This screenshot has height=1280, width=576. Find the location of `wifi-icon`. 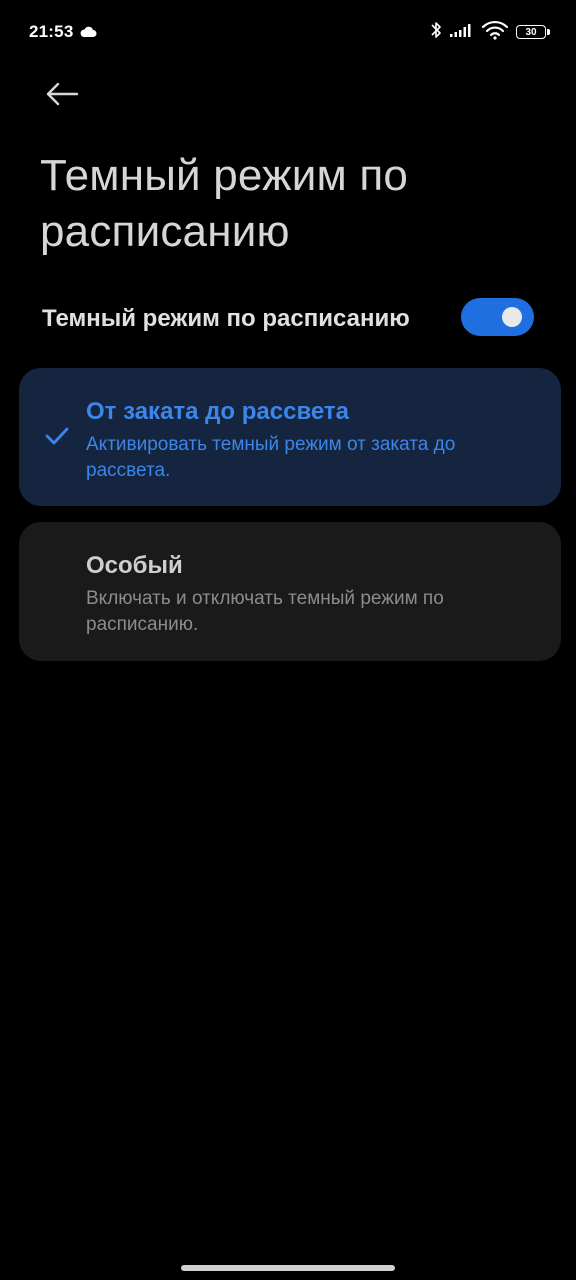

wifi-icon is located at coordinates (495, 32).